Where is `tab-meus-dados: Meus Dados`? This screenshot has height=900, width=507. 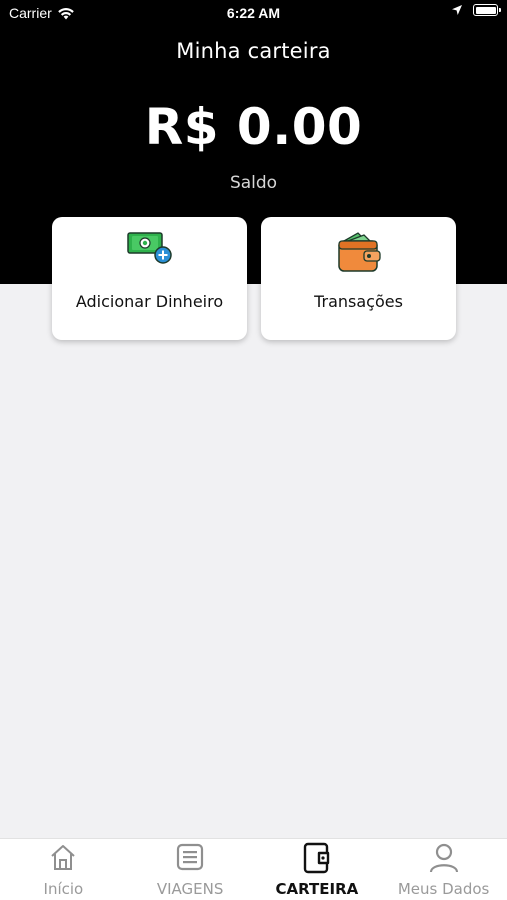
tab-meus-dados: Meus Dados is located at coordinates (443, 869).